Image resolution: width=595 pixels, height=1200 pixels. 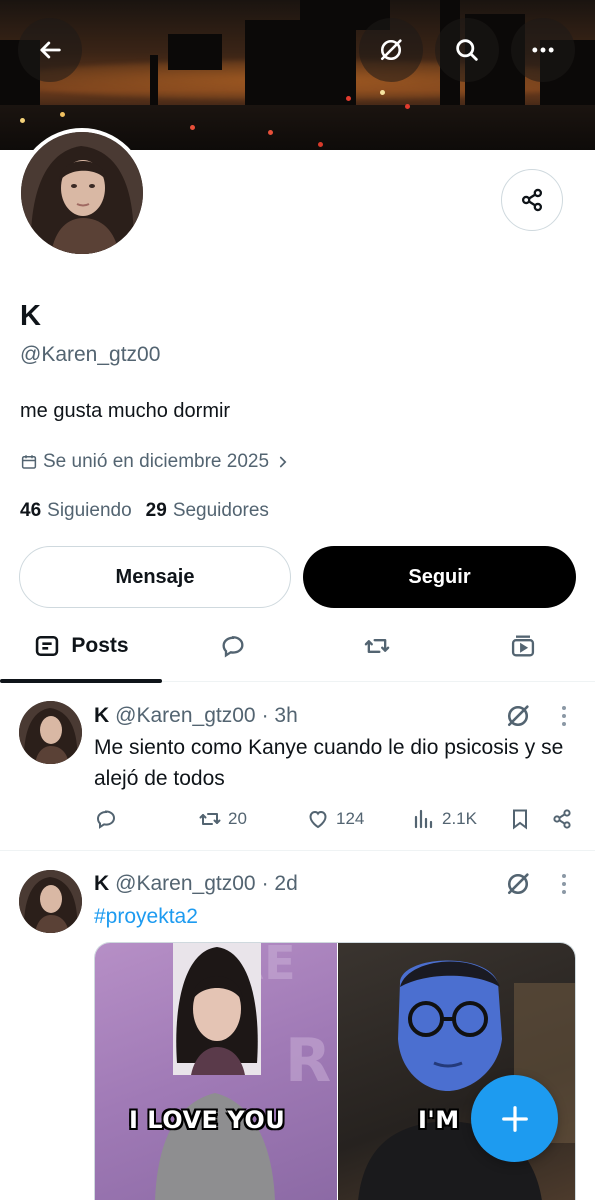 I want to click on like-count: 124, so click(x=350, y=818).